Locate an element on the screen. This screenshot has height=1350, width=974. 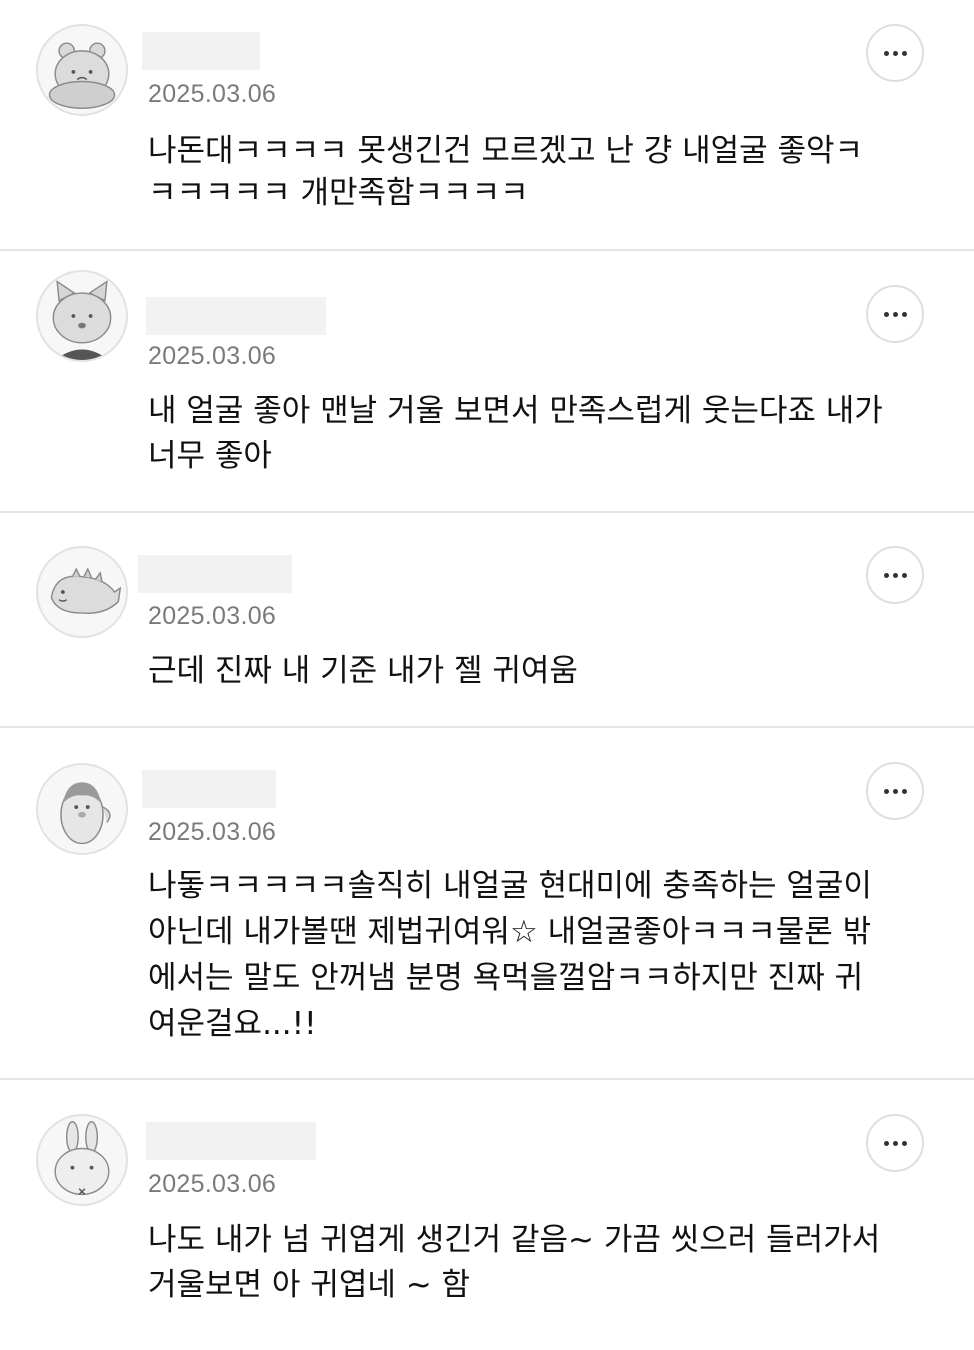
bear-face-icon is located at coordinates (82, 70).